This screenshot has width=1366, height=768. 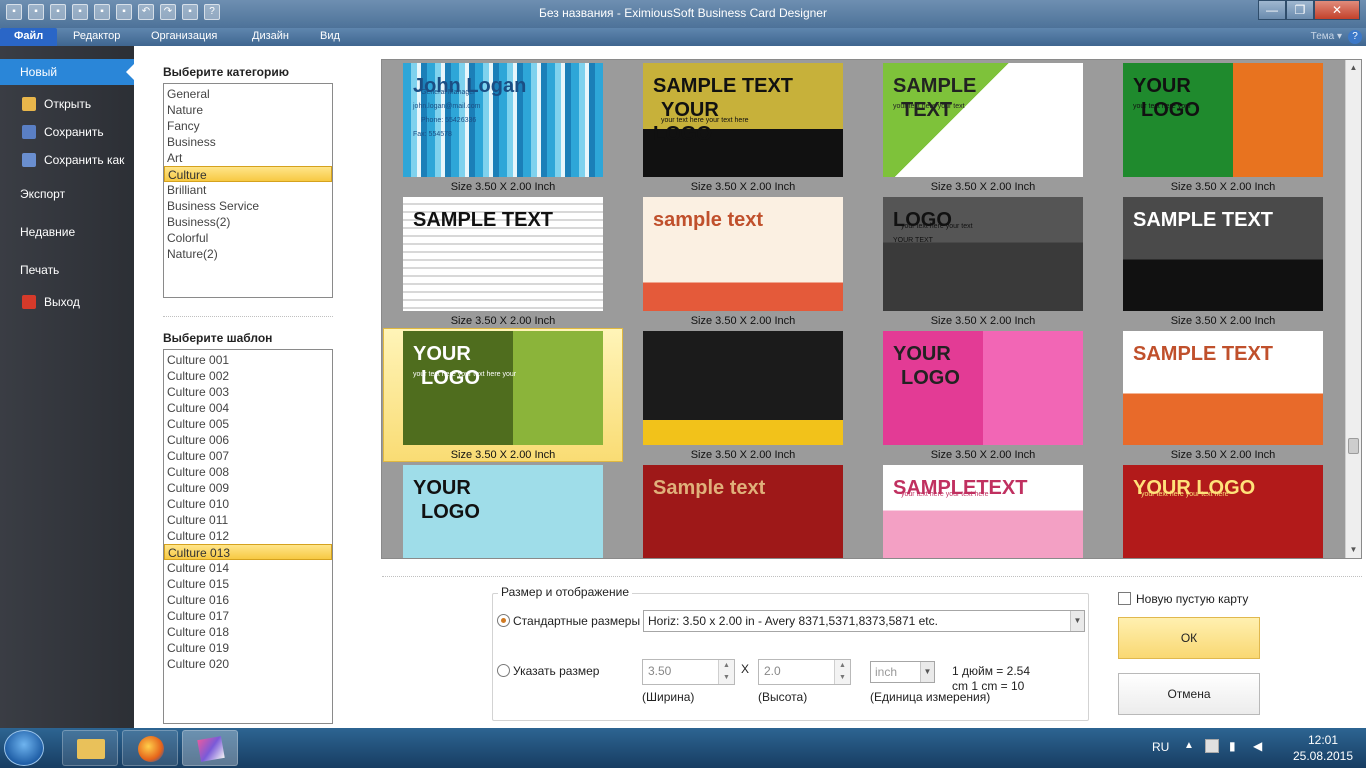 I want to click on template-item: Culture 008, so click(x=248, y=472).